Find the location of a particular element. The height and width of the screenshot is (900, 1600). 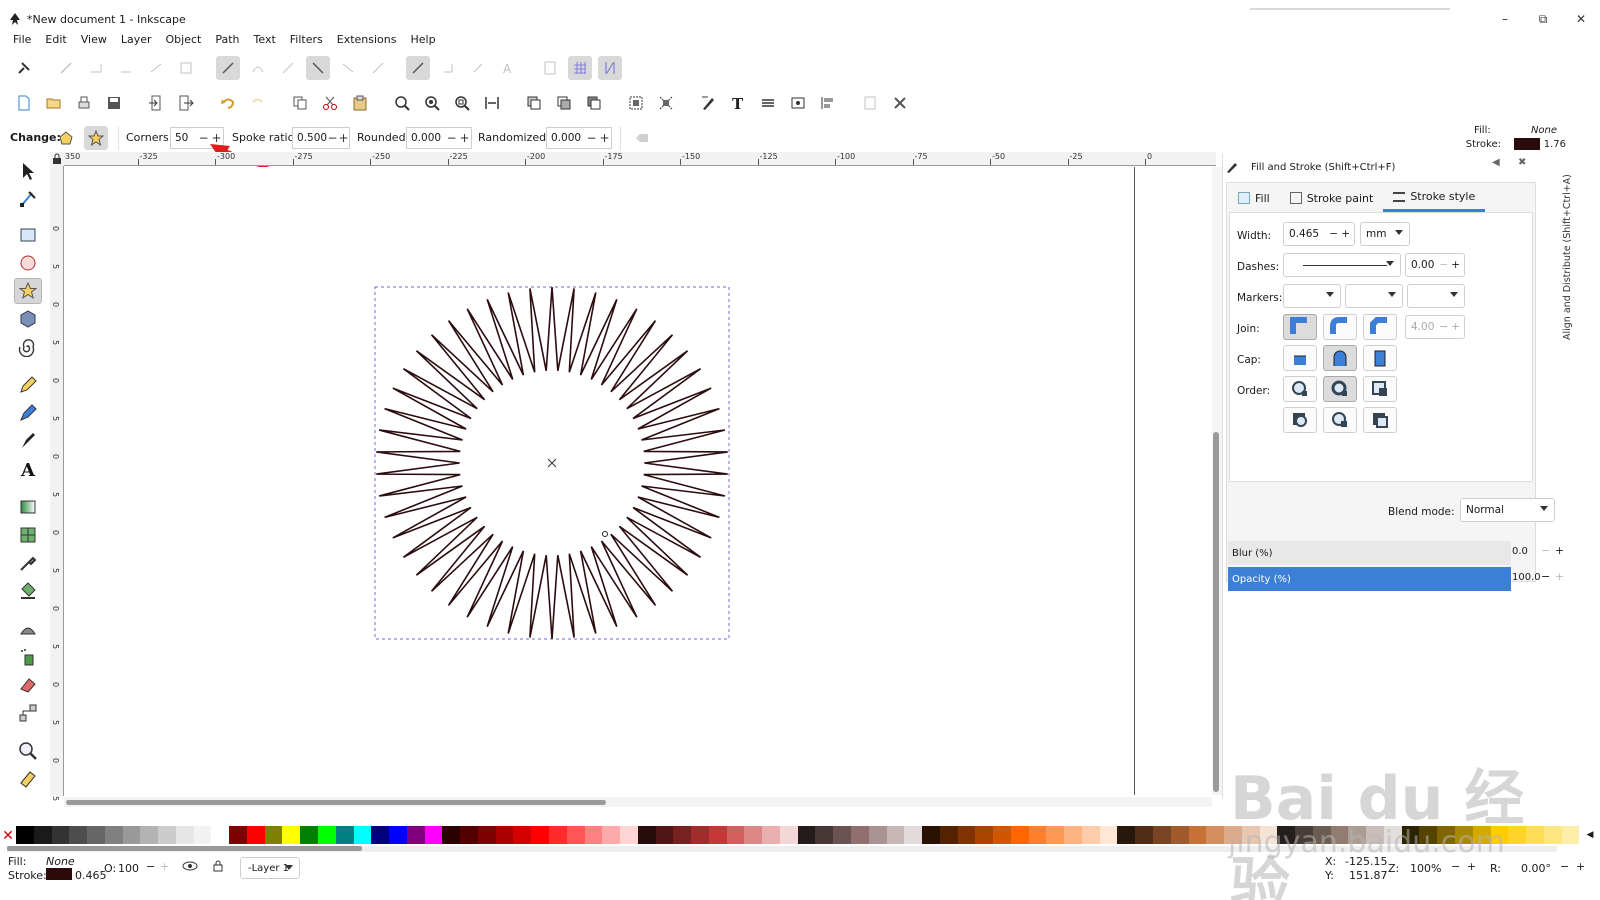

randomized-spinbox: 0.000 − + is located at coordinates (579, 138).